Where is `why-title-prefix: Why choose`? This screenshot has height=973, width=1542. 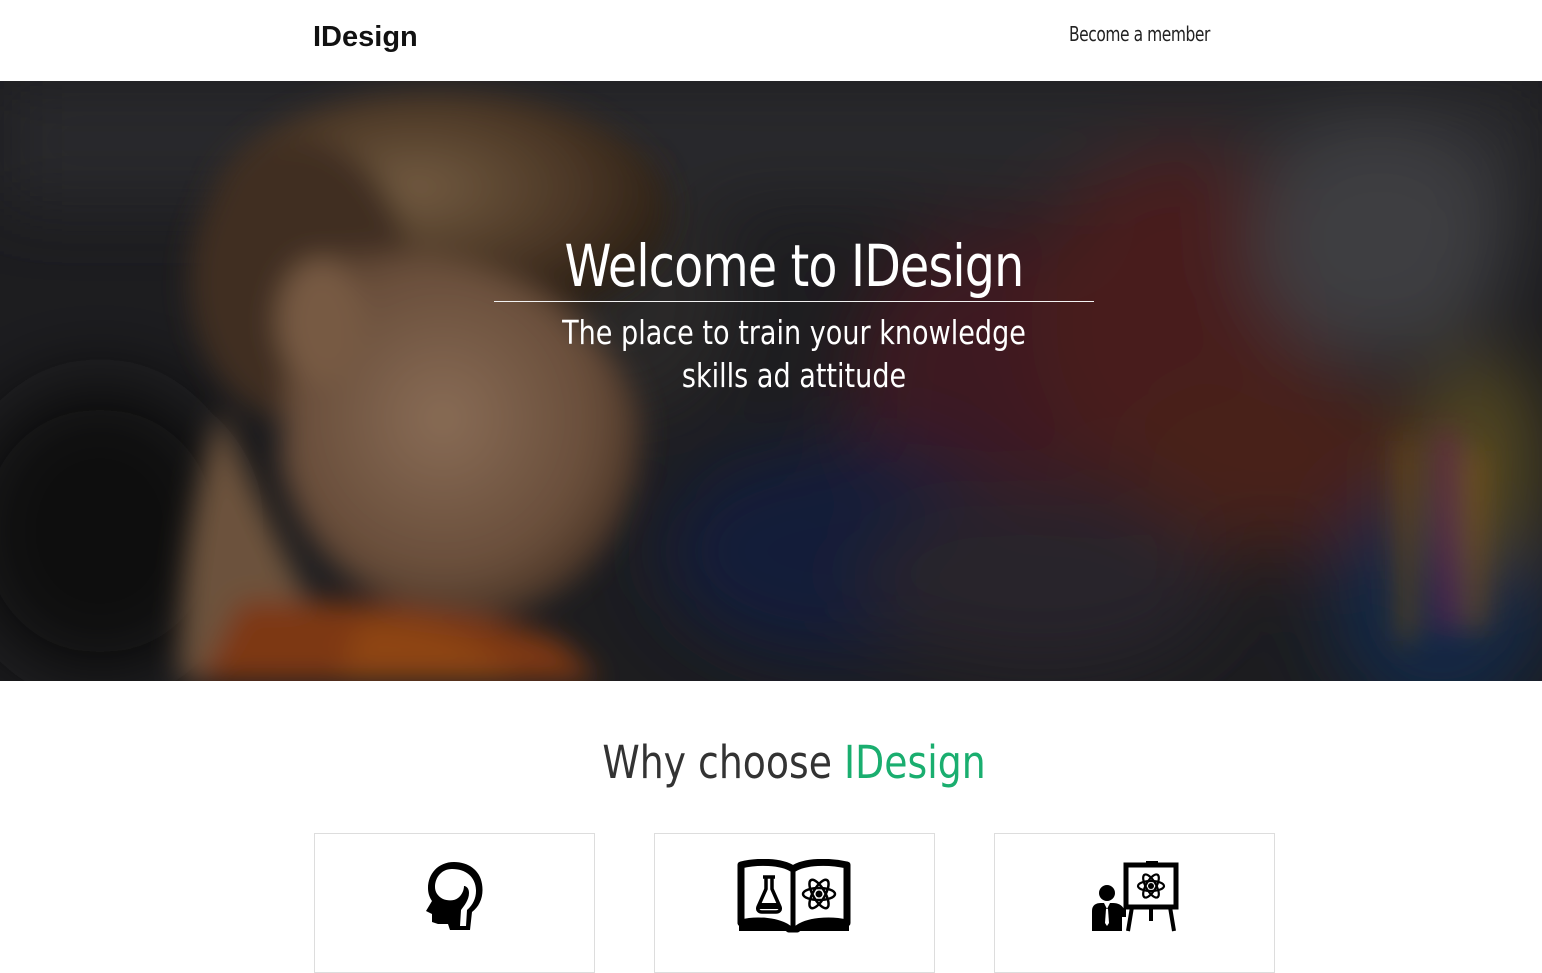
why-title-prefix: Why choose is located at coordinates (723, 762).